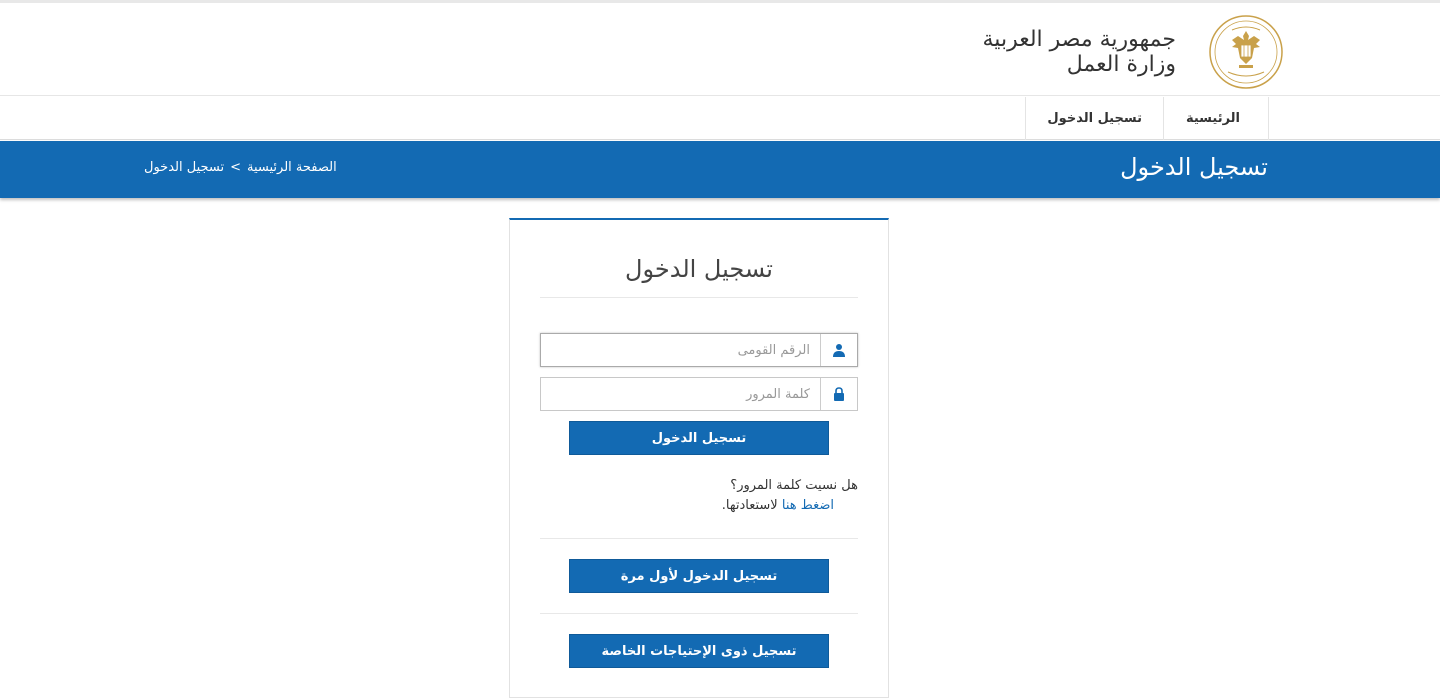 The width and height of the screenshot is (1440, 698). I want to click on user-icon, so click(838, 350).